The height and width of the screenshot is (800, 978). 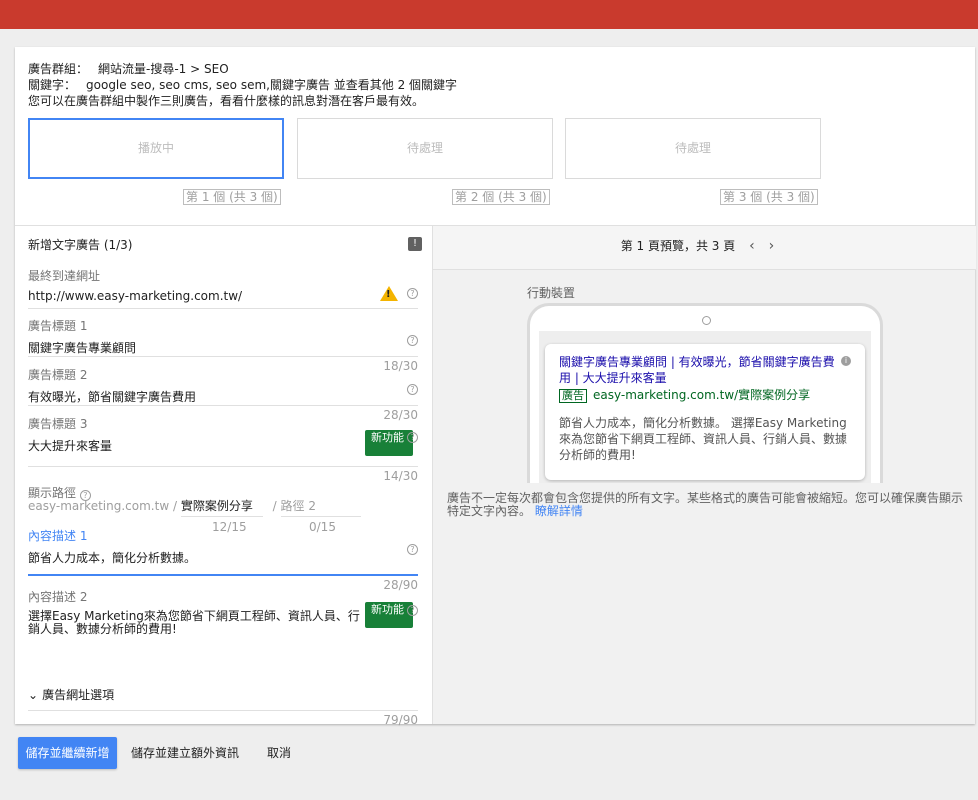 What do you see at coordinates (779, 246) in the screenshot?
I see `chevron-right-icon: ›` at bounding box center [779, 246].